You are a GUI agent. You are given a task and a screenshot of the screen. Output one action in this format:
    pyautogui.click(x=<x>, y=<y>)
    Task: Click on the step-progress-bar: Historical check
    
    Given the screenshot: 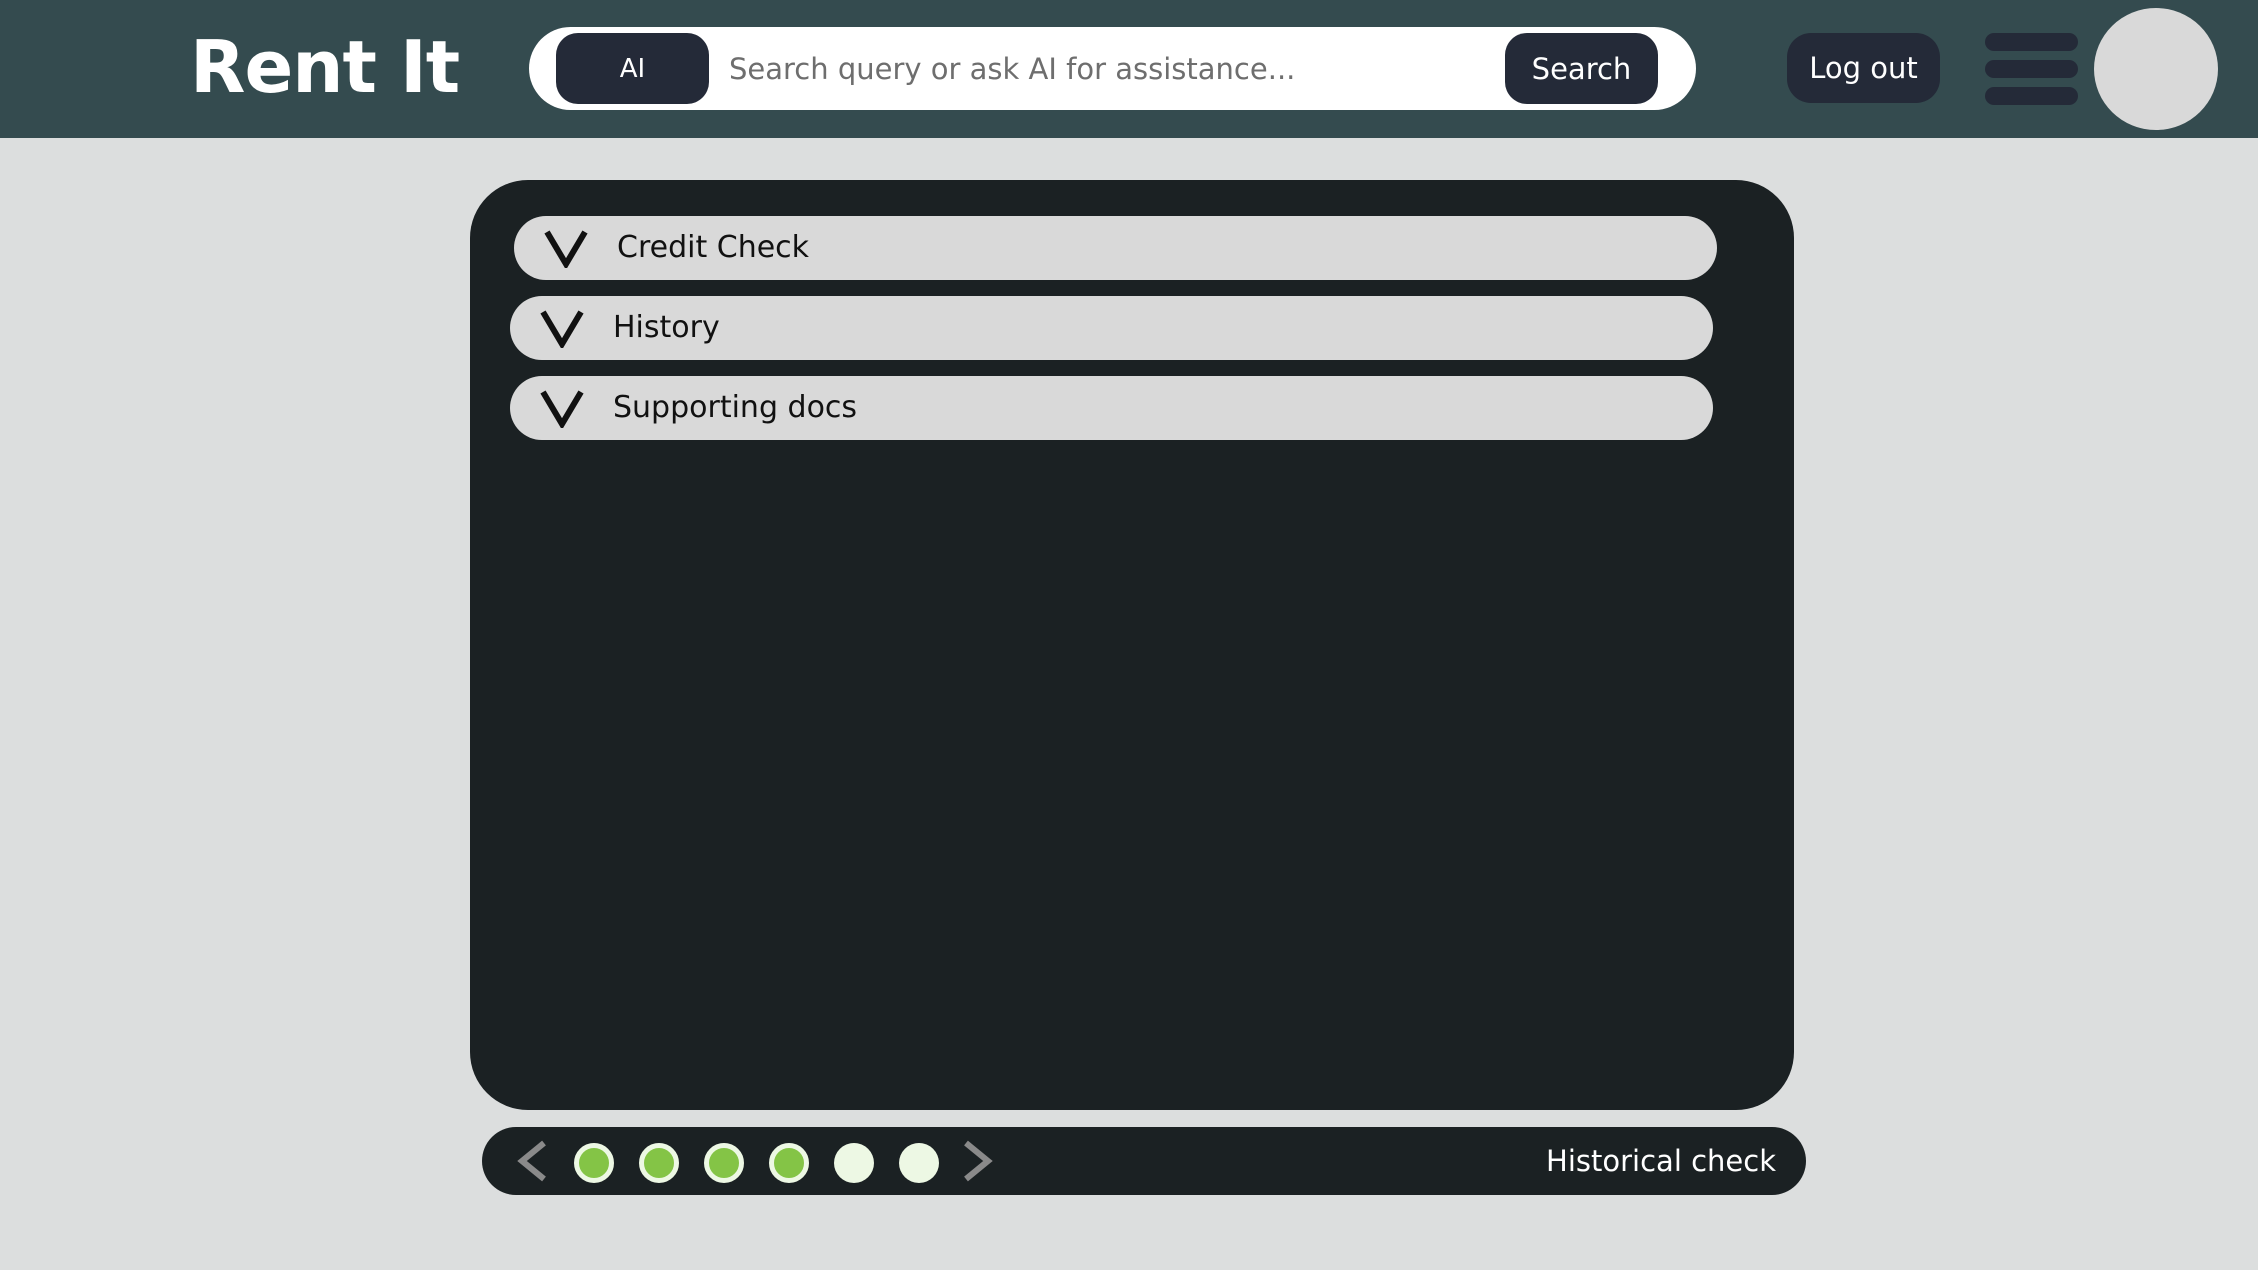 What is the action you would take?
    pyautogui.click(x=1144, y=1161)
    